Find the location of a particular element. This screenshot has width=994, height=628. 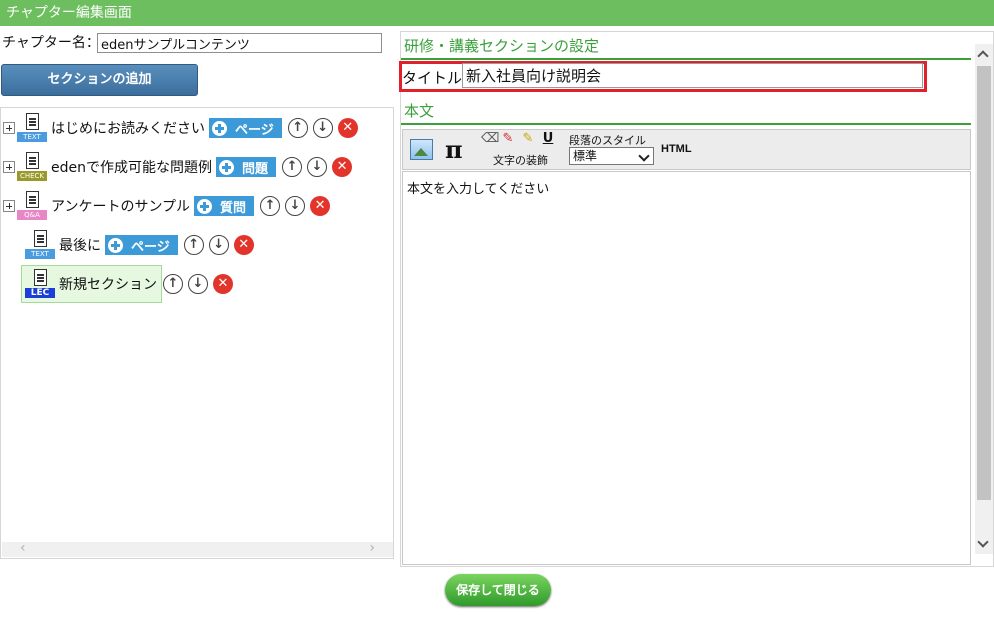

scroll-right-icon: › is located at coordinates (372, 548).